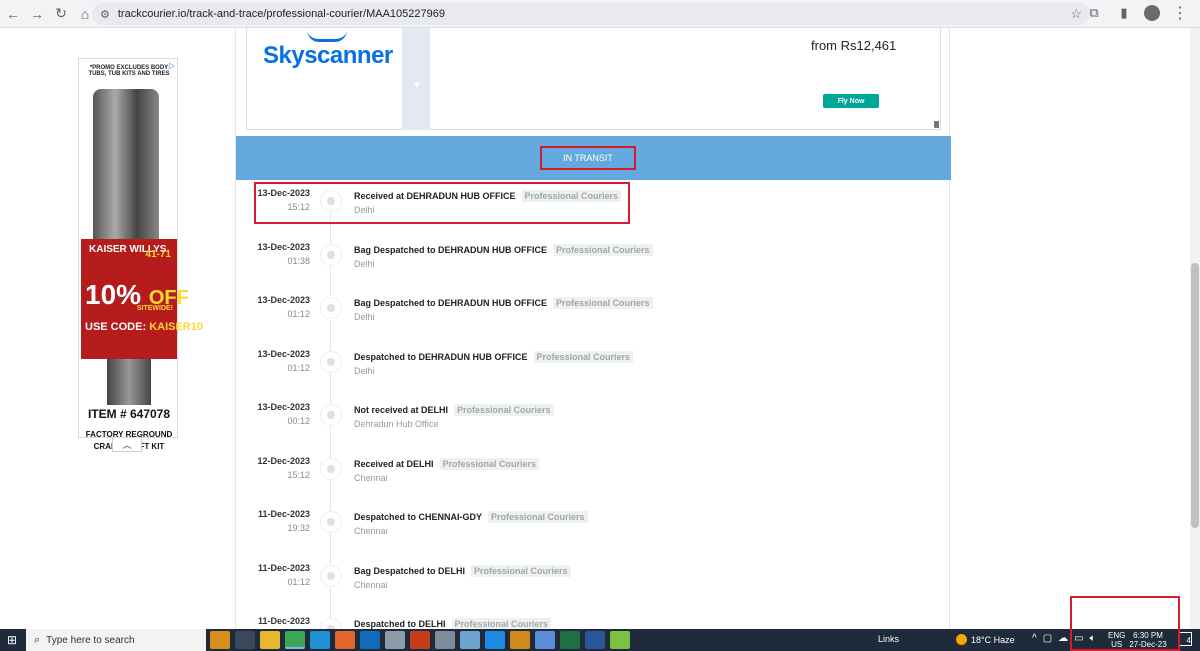  I want to click on back-icon: ←, so click(13, 14).